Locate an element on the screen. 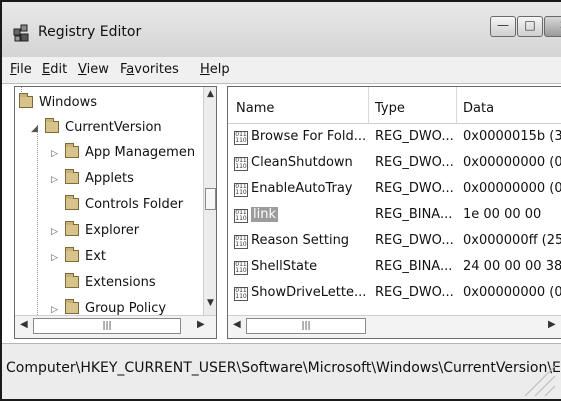  tree-item-windows: Windows is located at coordinates (58, 105).